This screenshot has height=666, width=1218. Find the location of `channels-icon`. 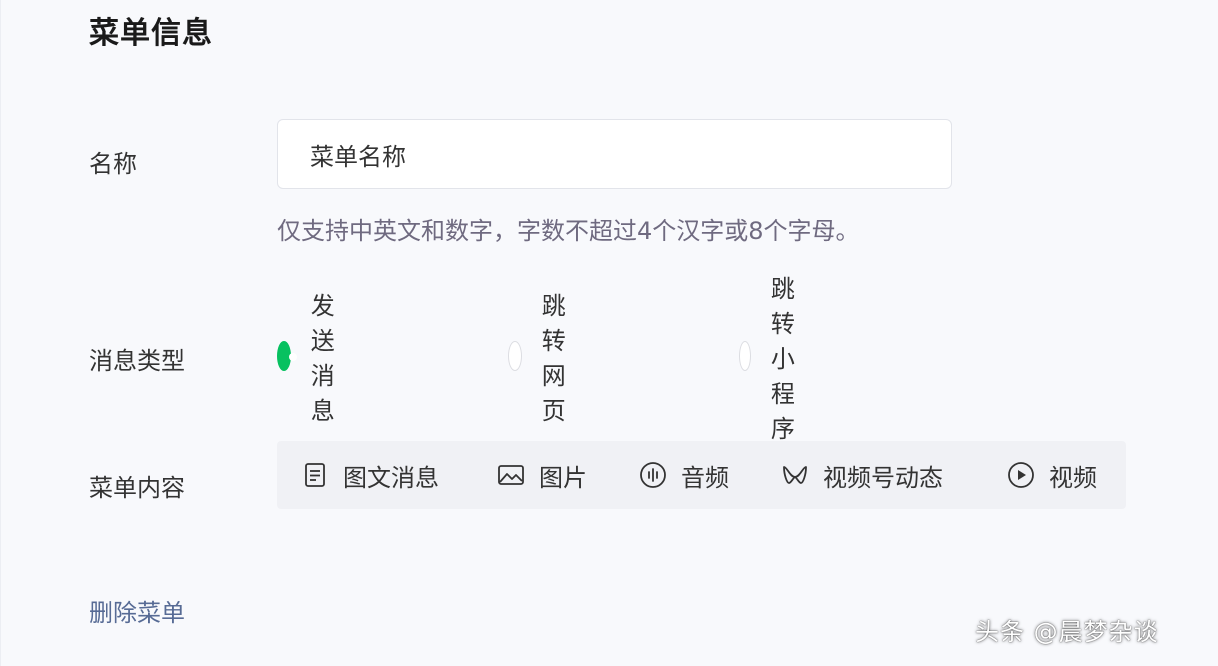

channels-icon is located at coordinates (795, 475).